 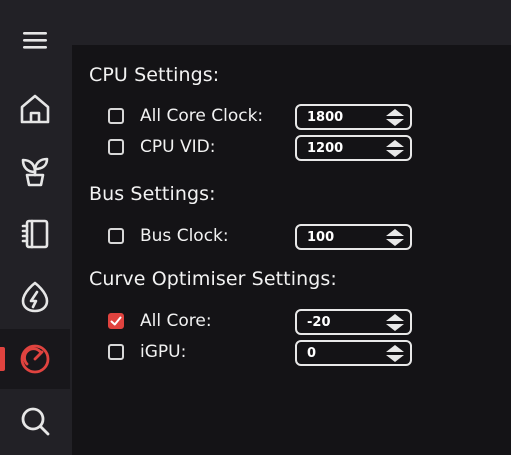 What do you see at coordinates (163, 352) in the screenshot?
I see `igpu-label: iGPU:` at bounding box center [163, 352].